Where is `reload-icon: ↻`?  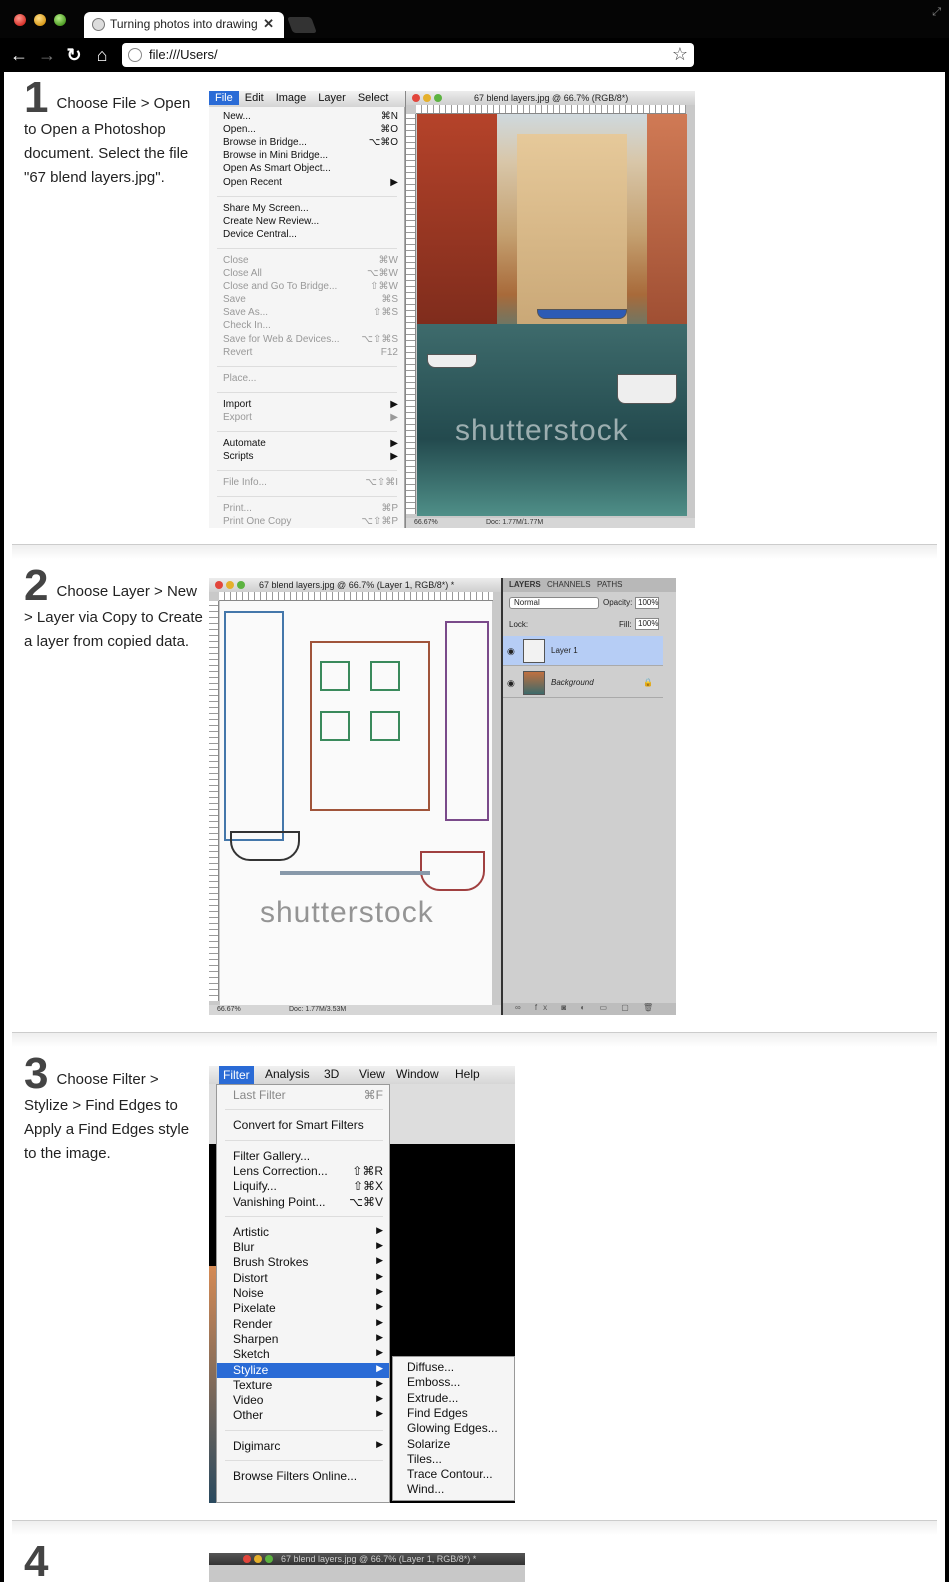 reload-icon: ↻ is located at coordinates (74, 55).